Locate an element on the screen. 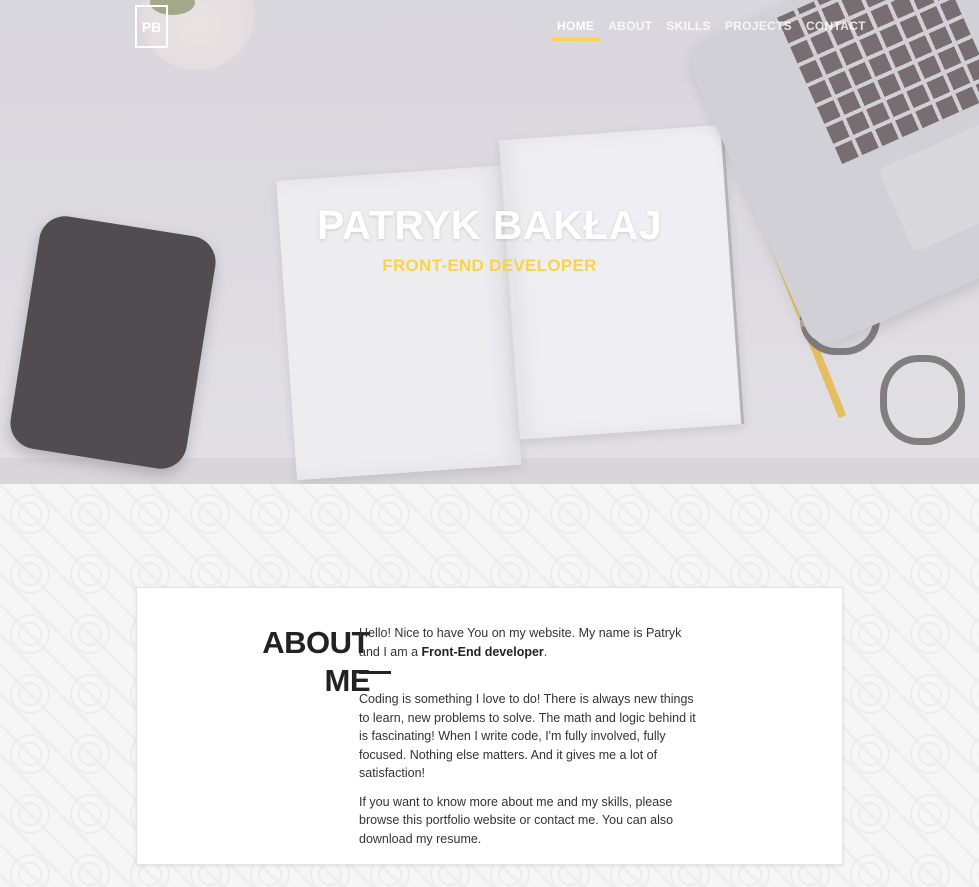 This screenshot has width=979, height=887. nav-item-about: ABOUT is located at coordinates (630, 29).